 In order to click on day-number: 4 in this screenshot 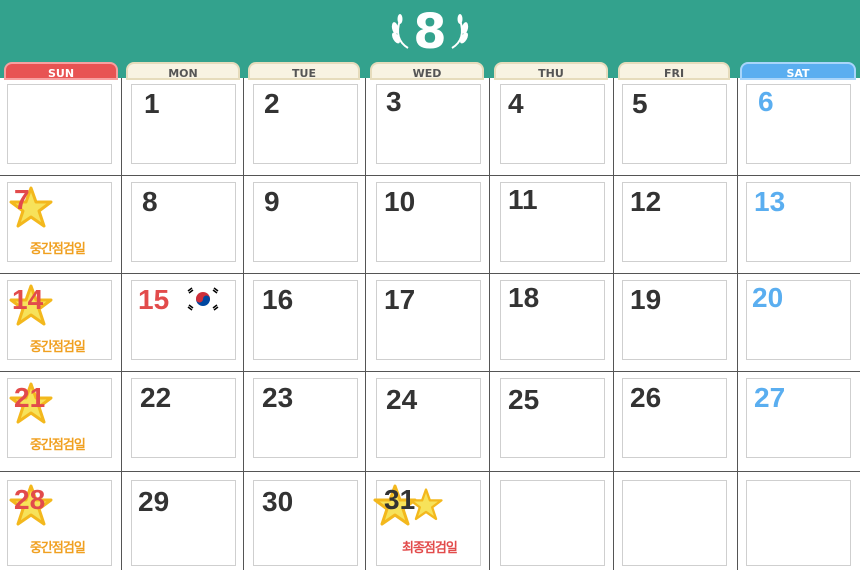, I will do `click(516, 103)`.